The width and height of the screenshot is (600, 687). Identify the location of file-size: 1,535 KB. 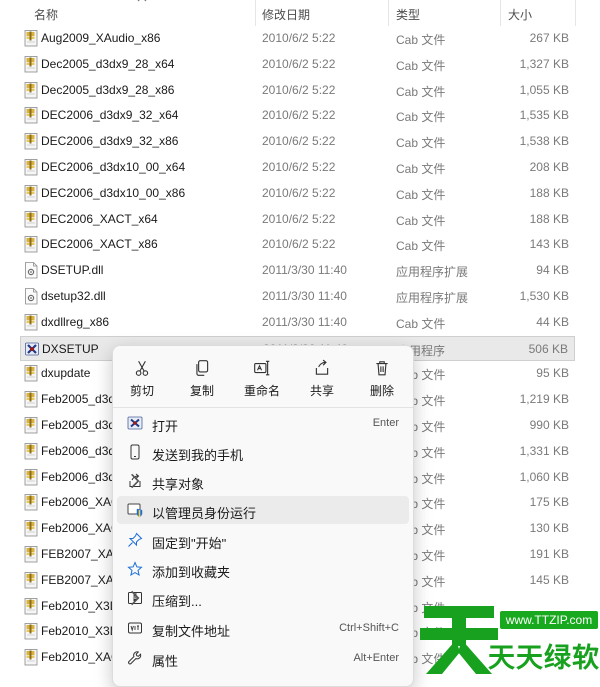
(544, 115).